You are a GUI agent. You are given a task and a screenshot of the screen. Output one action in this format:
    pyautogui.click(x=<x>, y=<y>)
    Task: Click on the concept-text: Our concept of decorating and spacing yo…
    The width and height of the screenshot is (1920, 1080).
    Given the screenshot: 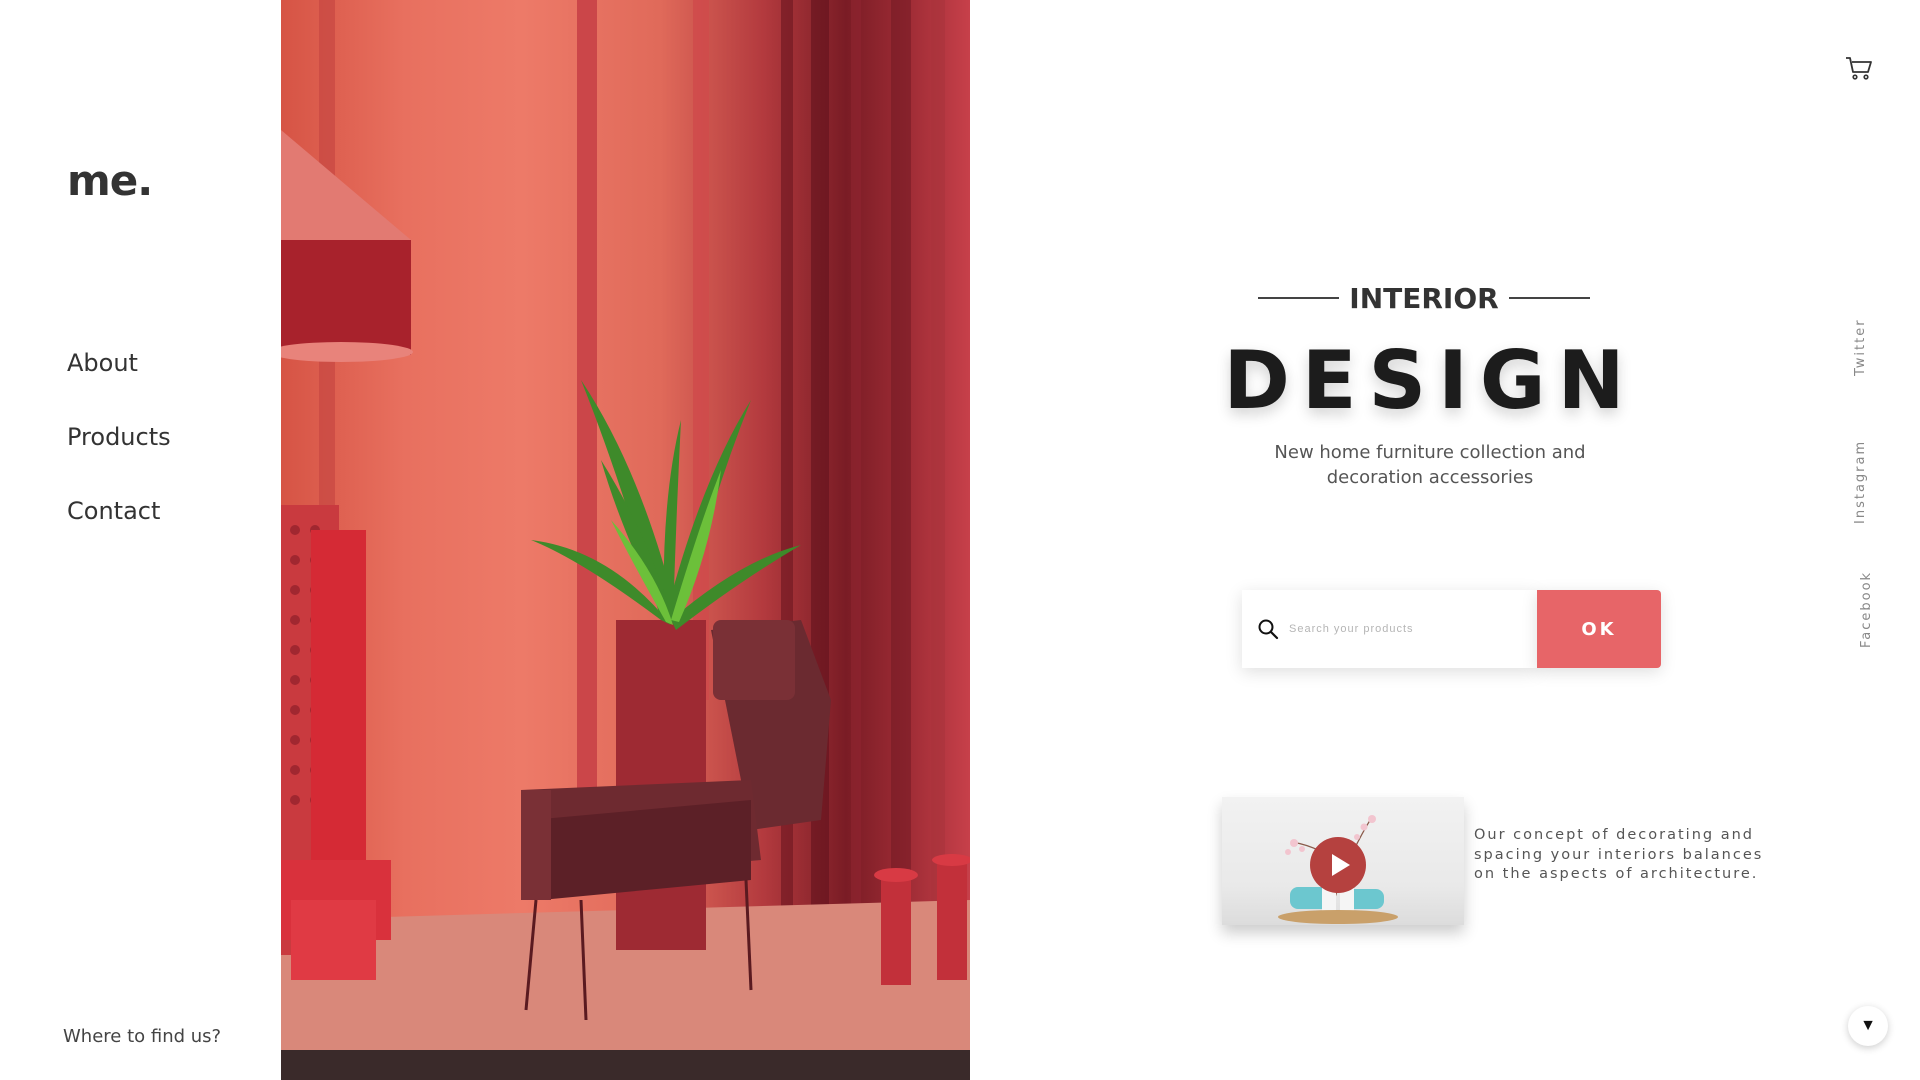 What is the action you would take?
    pyautogui.click(x=1619, y=854)
    